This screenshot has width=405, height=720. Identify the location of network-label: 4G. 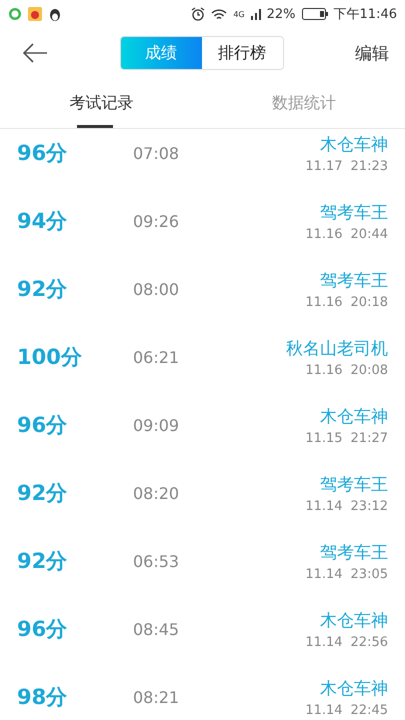
(239, 14).